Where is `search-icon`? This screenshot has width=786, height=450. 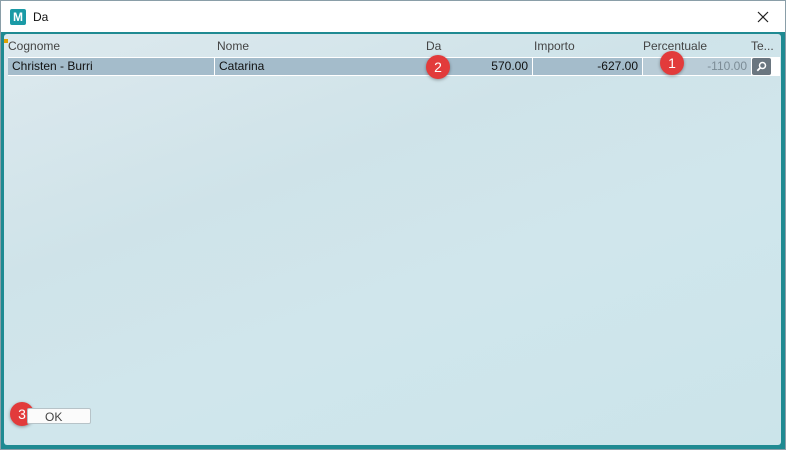
search-icon is located at coordinates (761, 66).